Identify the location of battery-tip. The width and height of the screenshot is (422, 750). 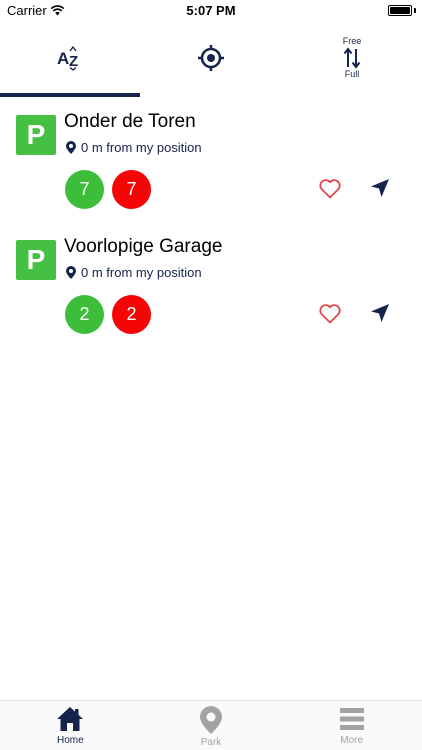
(415, 10).